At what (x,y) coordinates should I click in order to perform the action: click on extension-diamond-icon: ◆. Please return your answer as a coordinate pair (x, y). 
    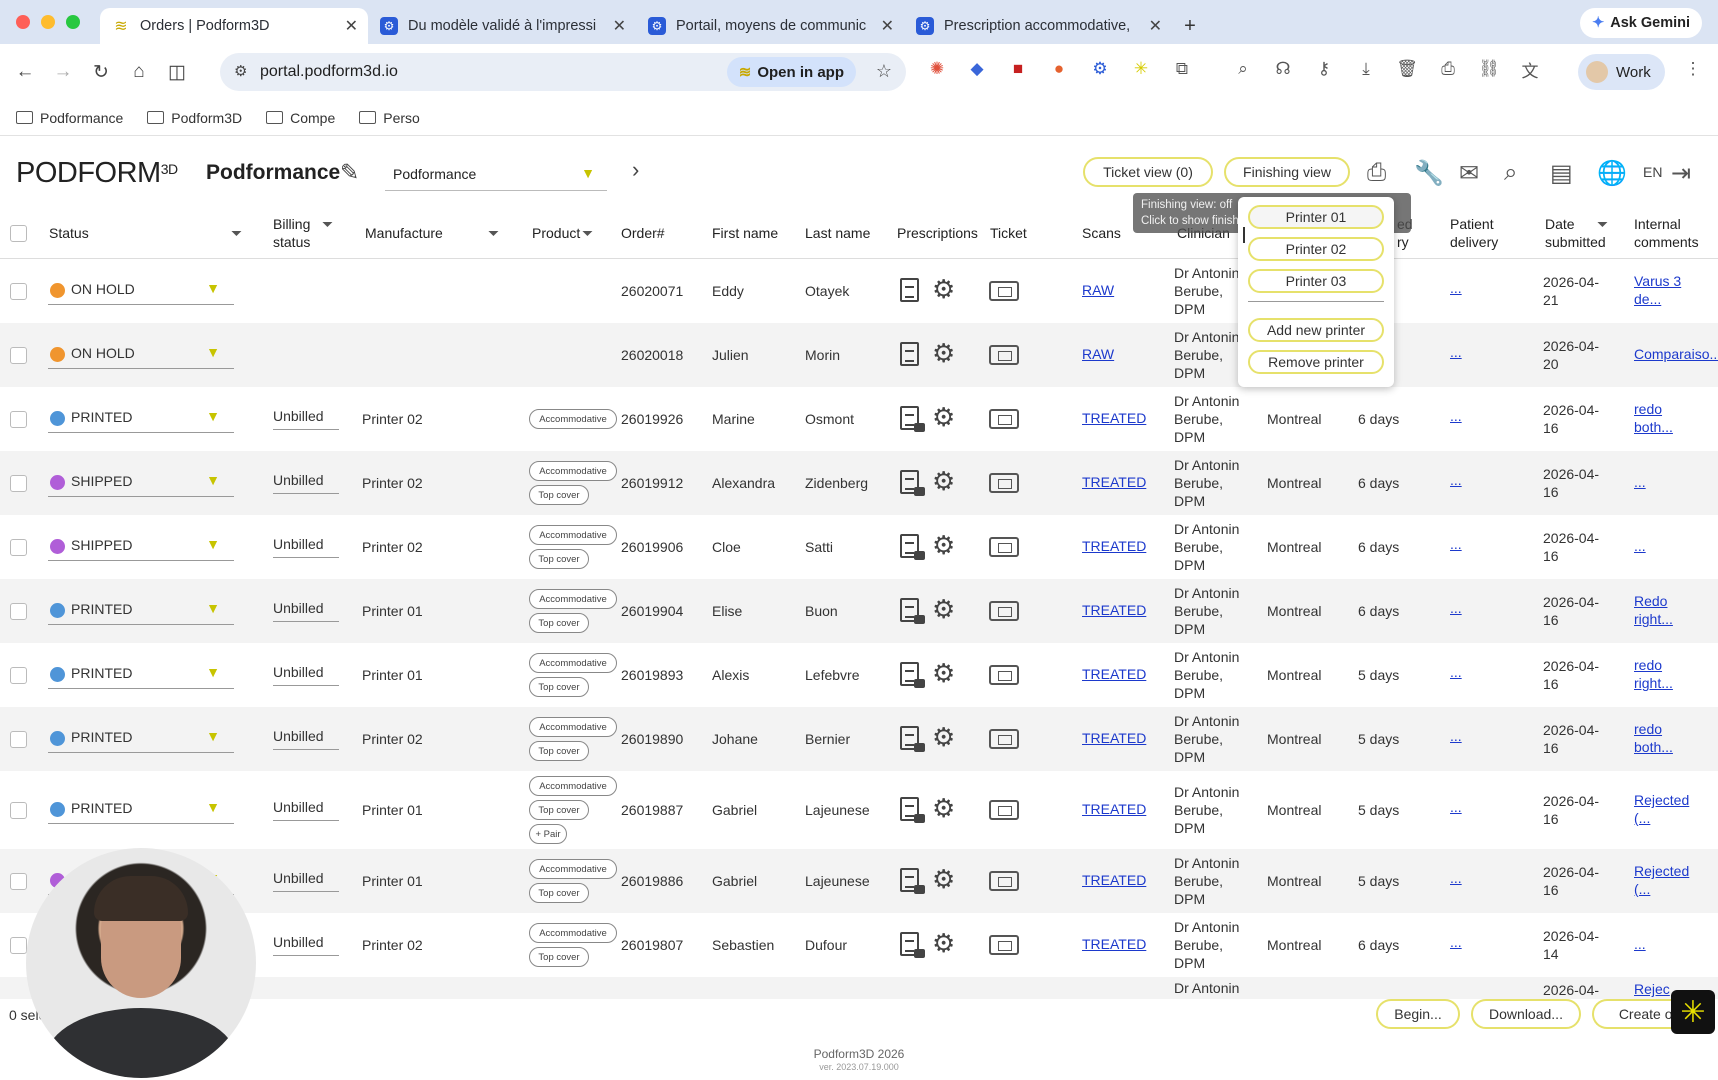
    Looking at the image, I should click on (977, 69).